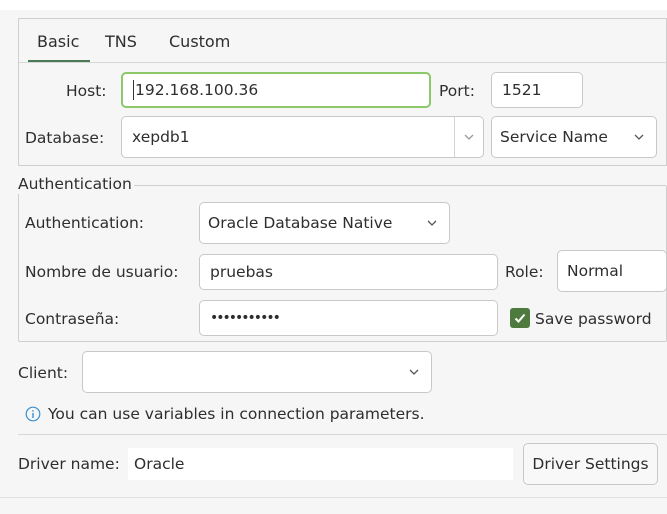 Image resolution: width=667 pixels, height=514 pixels. Describe the element at coordinates (65, 138) in the screenshot. I see `database-label: Database:` at that location.